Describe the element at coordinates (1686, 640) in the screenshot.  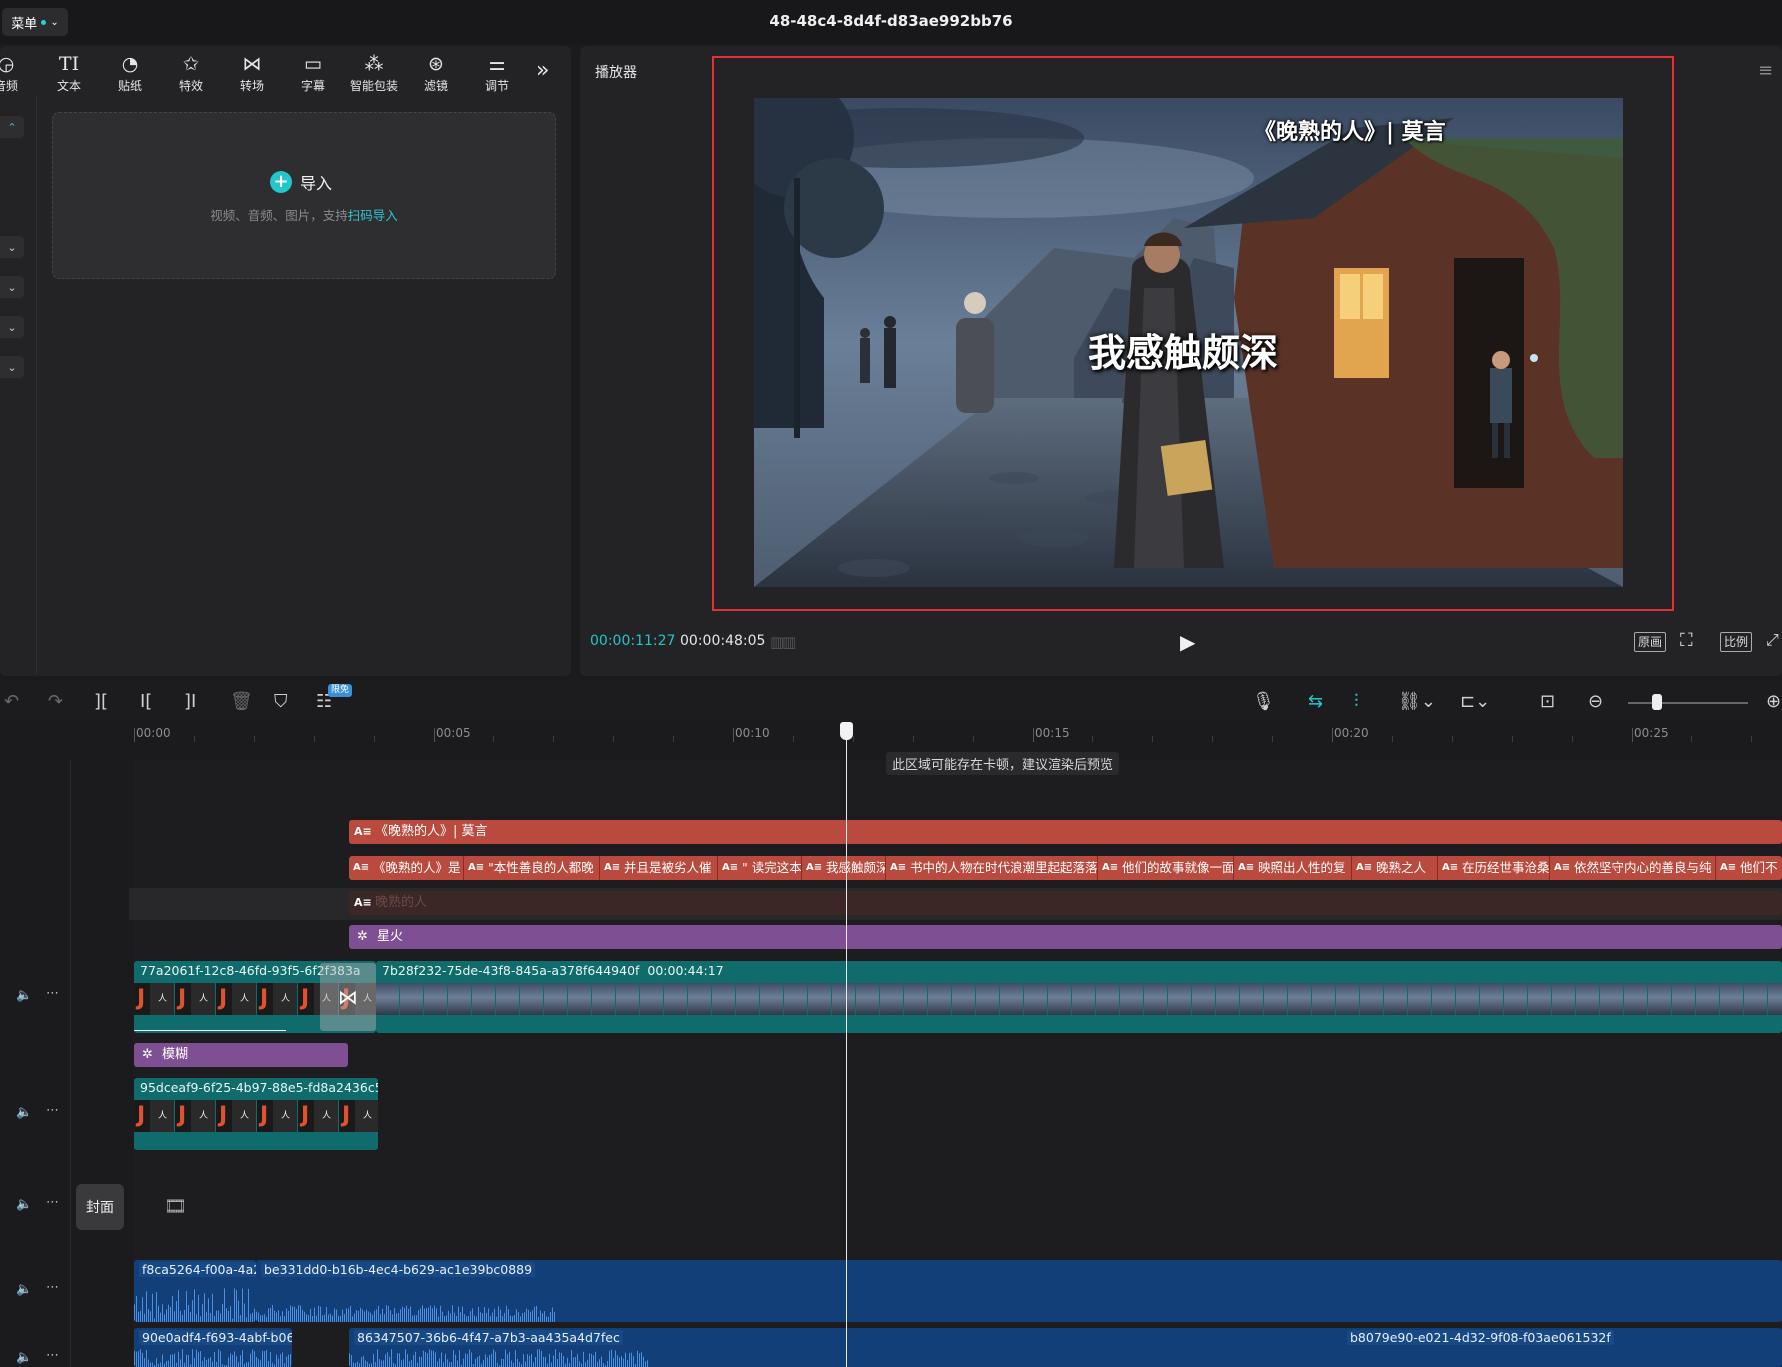
I see `screenshot-frame-icon: ⛶` at that location.